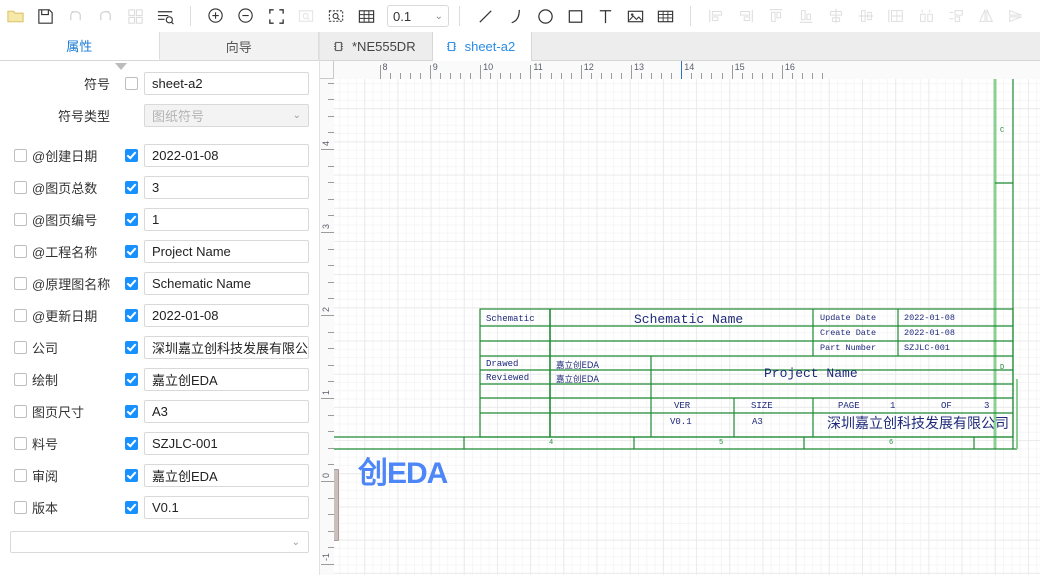  Describe the element at coordinates (276, 16) in the screenshot. I see `fit-screen-icon` at that location.